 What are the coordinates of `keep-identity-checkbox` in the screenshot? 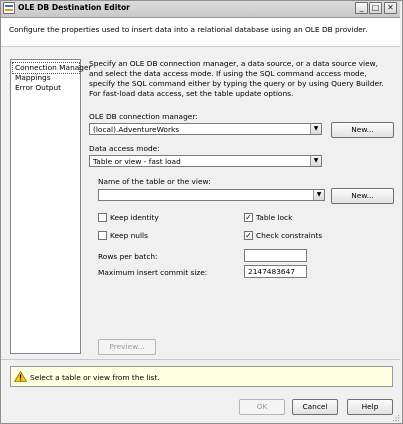 It's located at (102, 217).